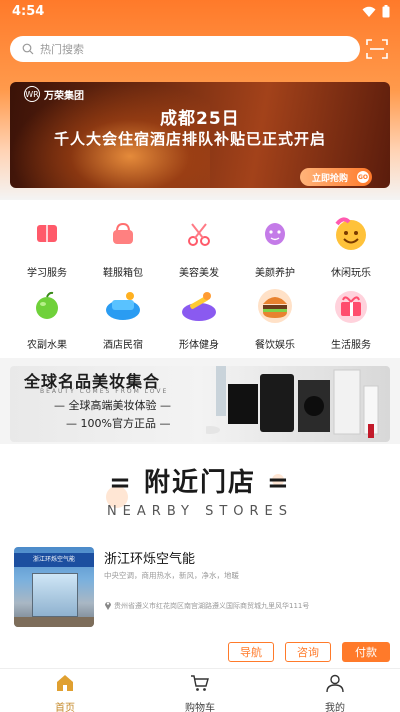  What do you see at coordinates (123, 306) in the screenshot?
I see `hotel-bed-icon` at bounding box center [123, 306].